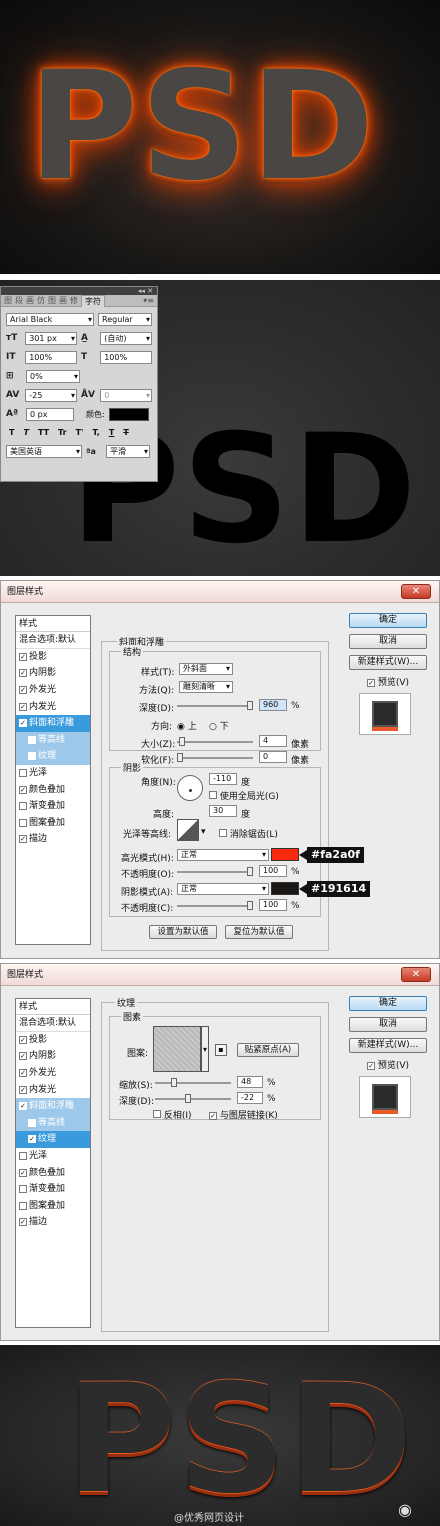 The image size is (440, 1526). I want to click on style-item-inner-shadow: ✓ 内阴影, so click(53, 673).